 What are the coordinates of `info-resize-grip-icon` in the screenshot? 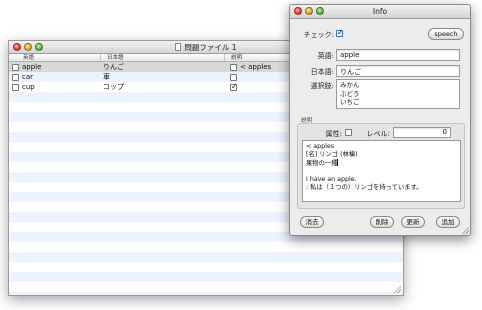 It's located at (465, 230).